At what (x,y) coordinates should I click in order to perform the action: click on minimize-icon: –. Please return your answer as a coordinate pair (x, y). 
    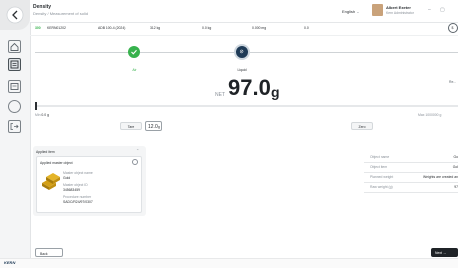
    Looking at the image, I should click on (429, 10).